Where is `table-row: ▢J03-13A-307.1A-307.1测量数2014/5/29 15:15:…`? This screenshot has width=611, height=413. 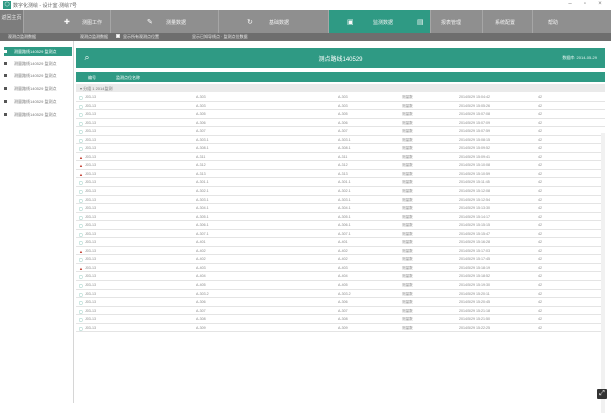 table-row: ▢J03-13A-307.1A-307.1测量数2014/5/29 15:15:… is located at coordinates (340, 234).